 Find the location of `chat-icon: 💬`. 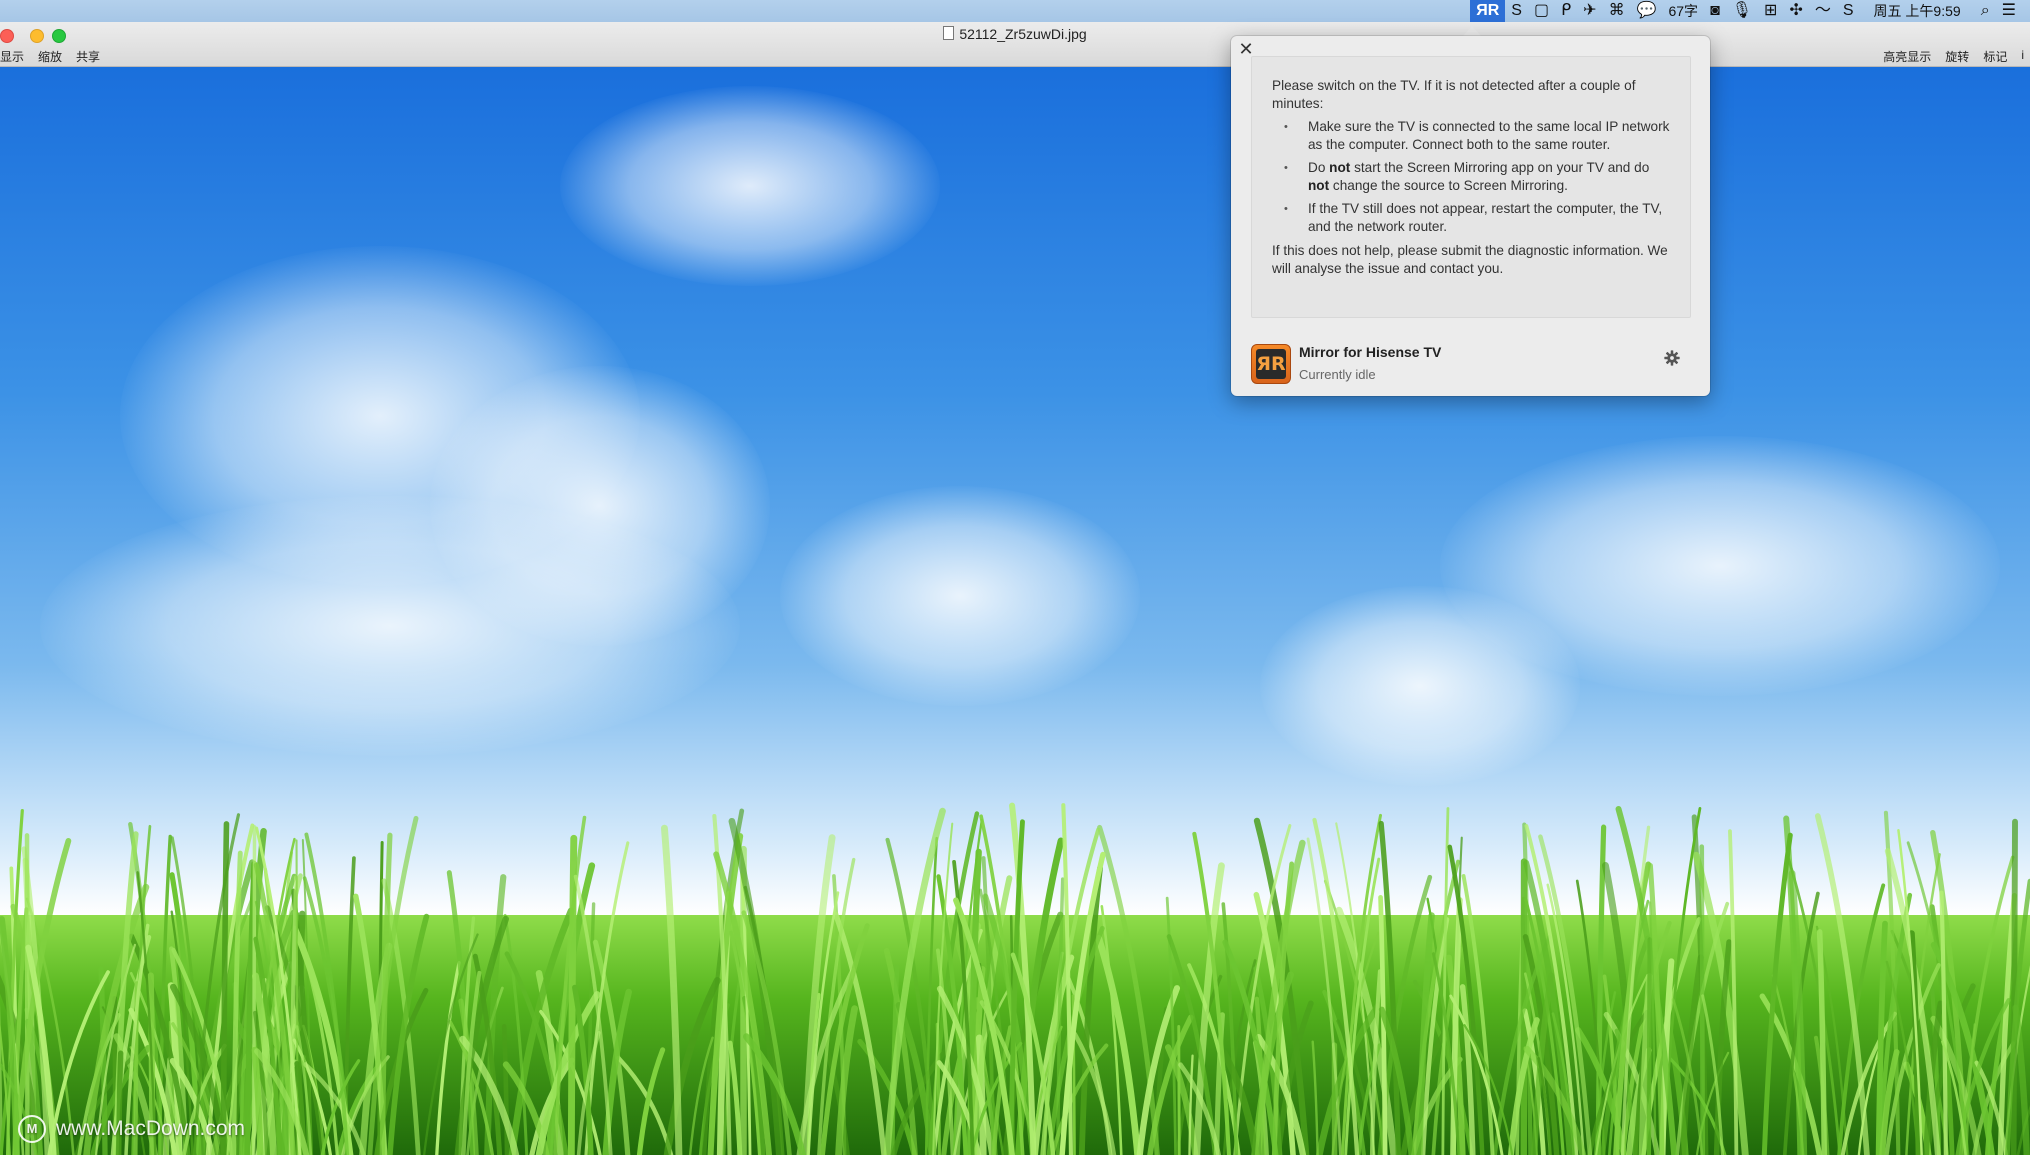

chat-icon: 💬 is located at coordinates (1647, 11).